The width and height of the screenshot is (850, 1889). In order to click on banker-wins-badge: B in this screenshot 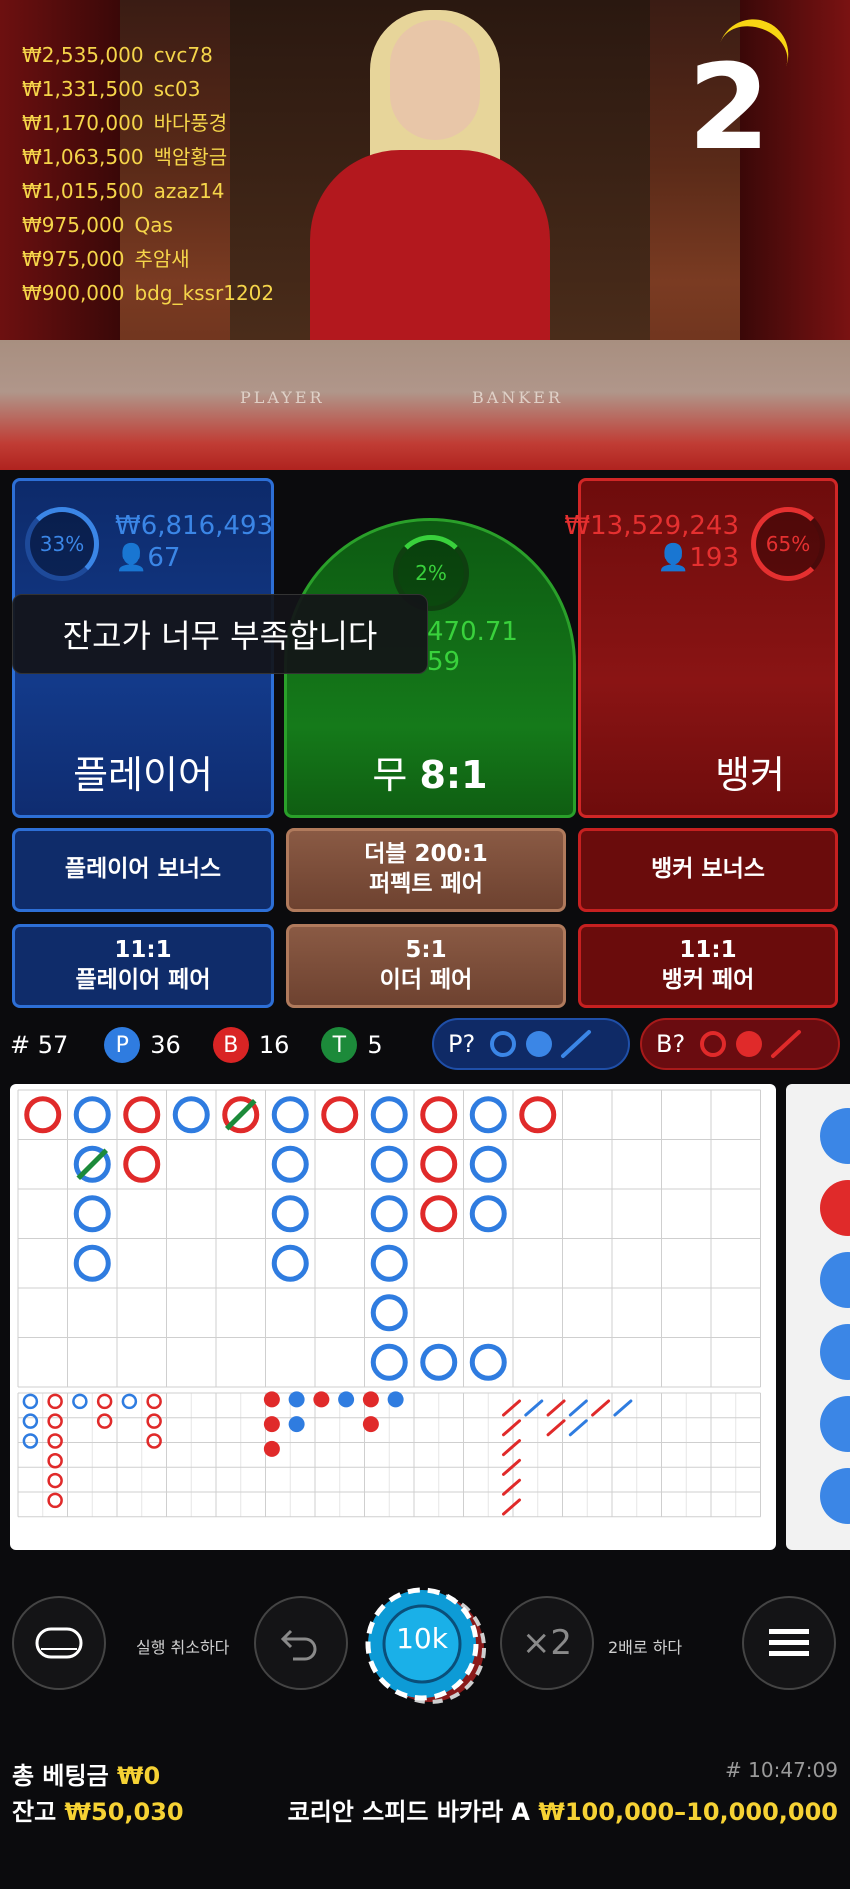, I will do `click(230, 1045)`.